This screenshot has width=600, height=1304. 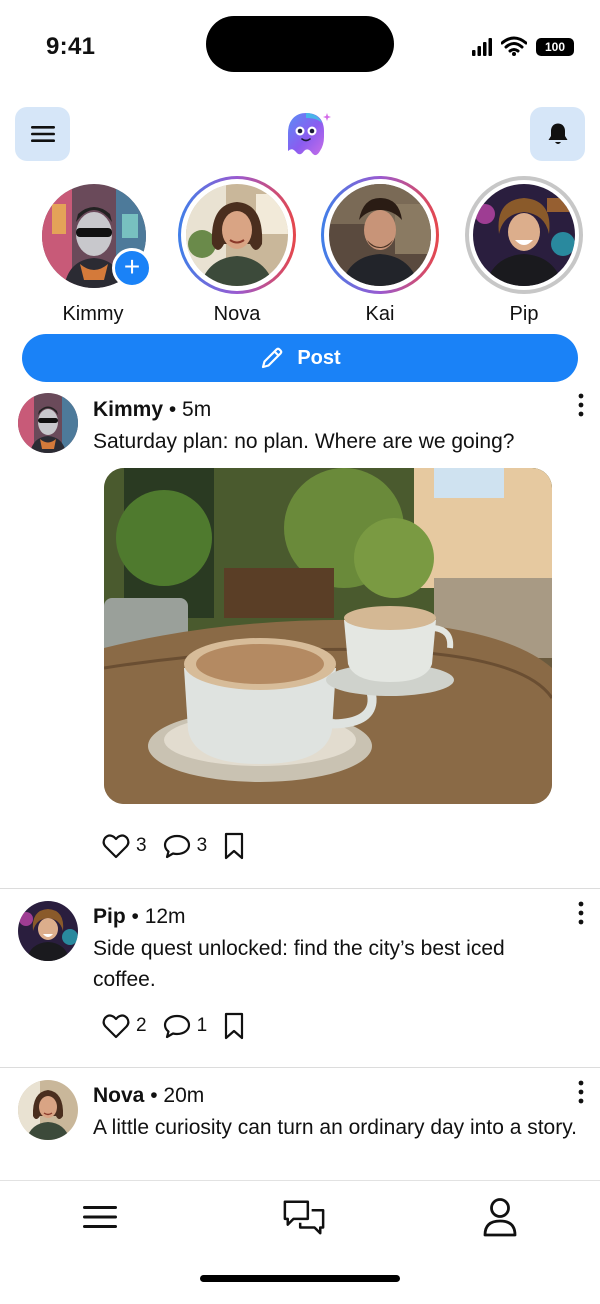 I want to click on avatar-kai-image, so click(x=380, y=235).